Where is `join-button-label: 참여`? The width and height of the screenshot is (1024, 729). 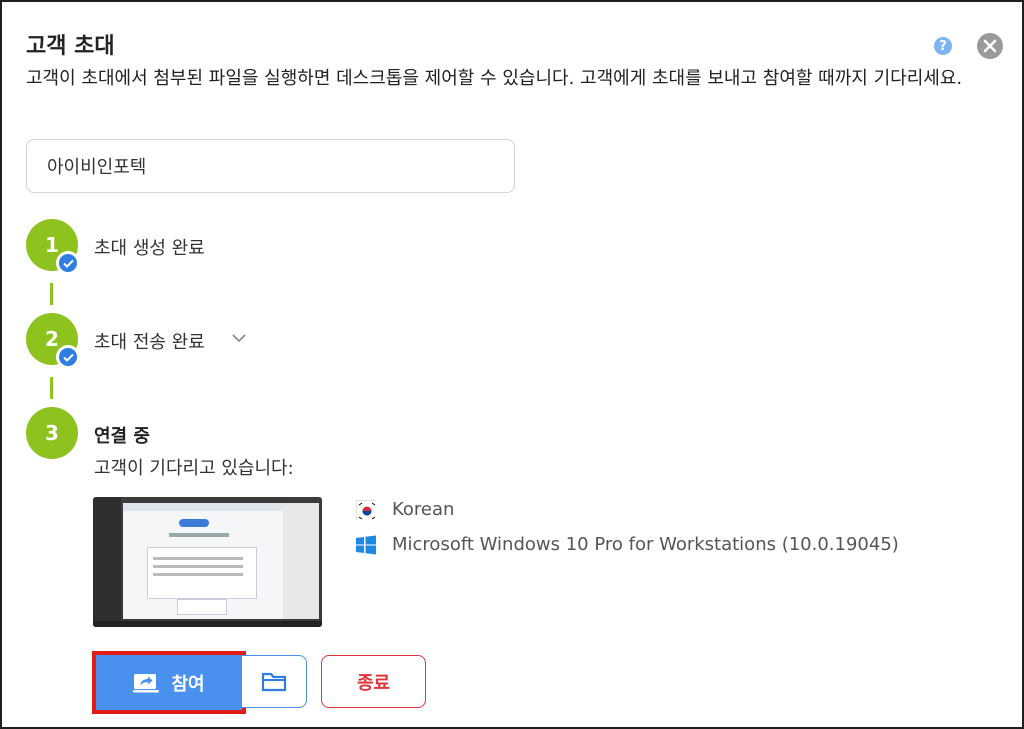
join-button-label: 참여 is located at coordinates (188, 684).